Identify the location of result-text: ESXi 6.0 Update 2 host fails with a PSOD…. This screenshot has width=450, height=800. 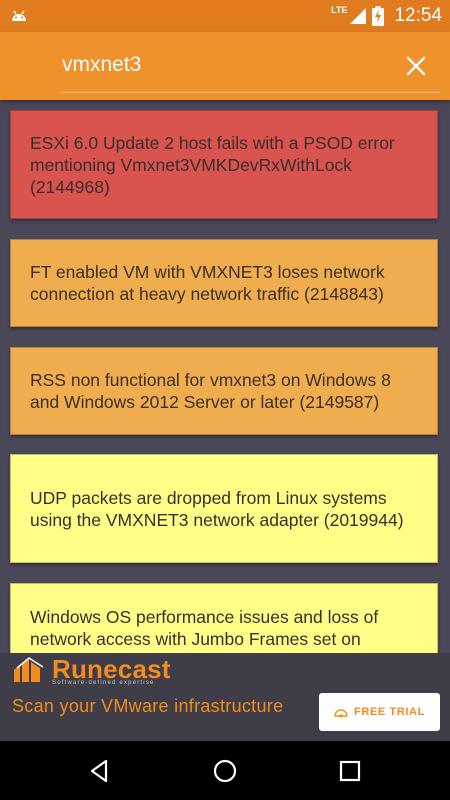
(212, 164).